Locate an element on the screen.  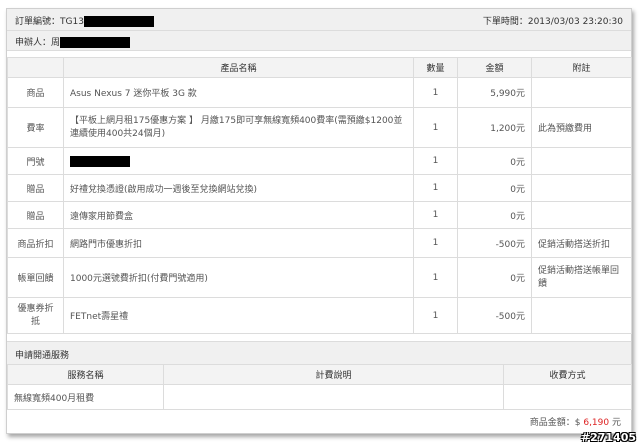
order-number-label: 訂單編號：TG13 is located at coordinates (49, 22).